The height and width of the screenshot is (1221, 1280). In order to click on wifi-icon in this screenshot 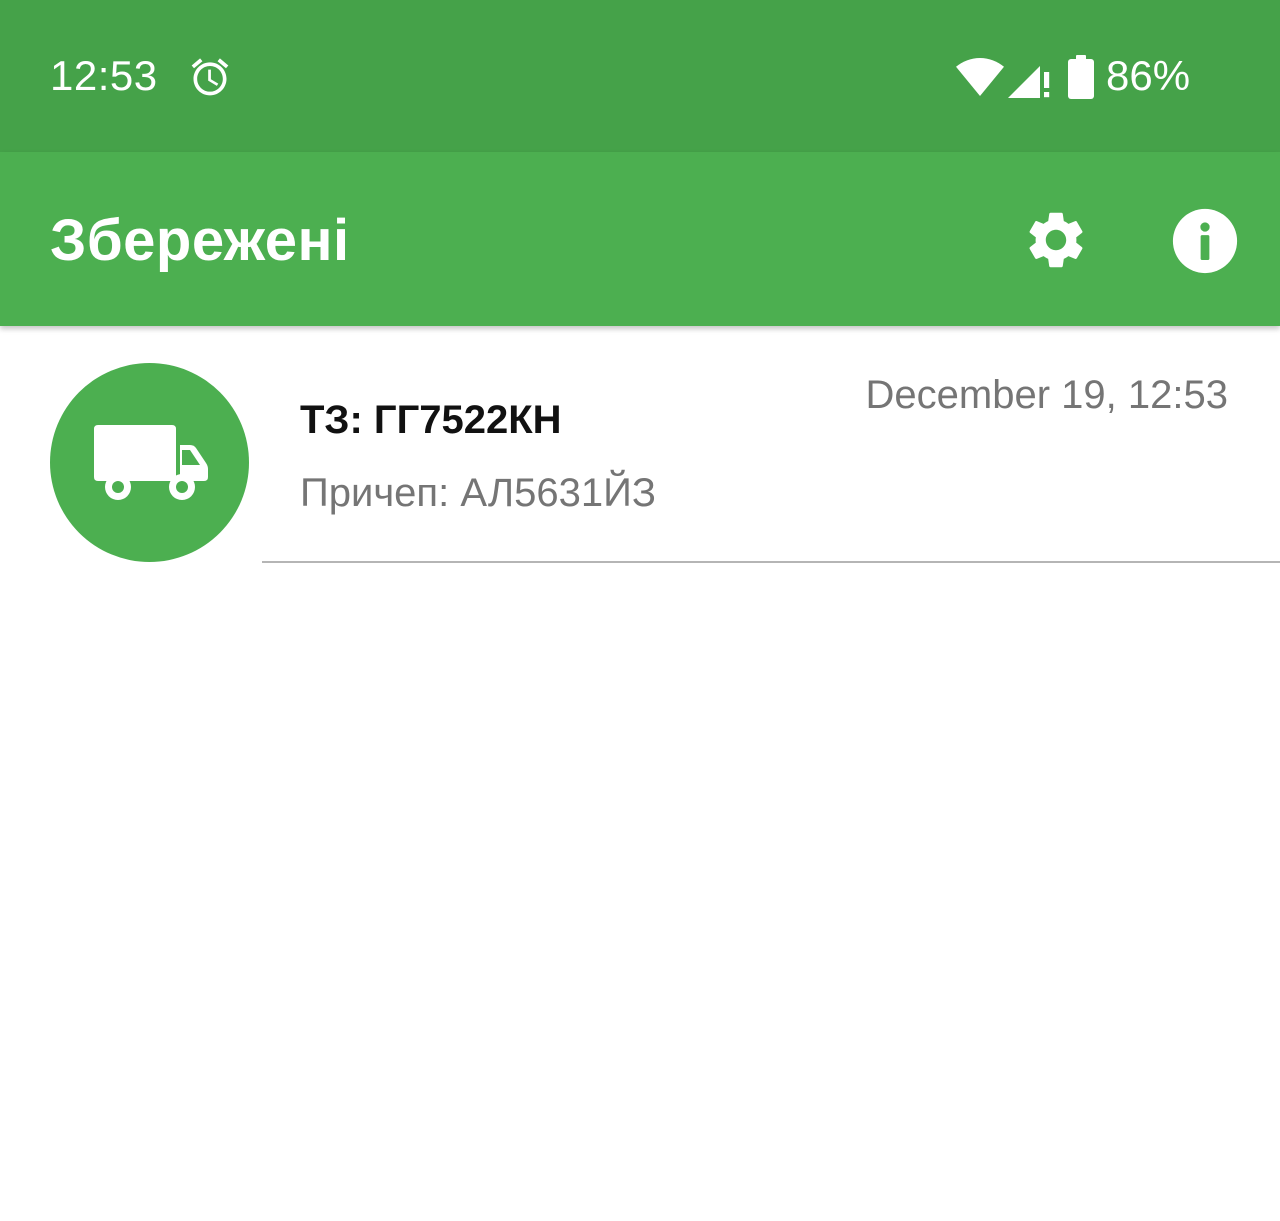, I will do `click(980, 77)`.